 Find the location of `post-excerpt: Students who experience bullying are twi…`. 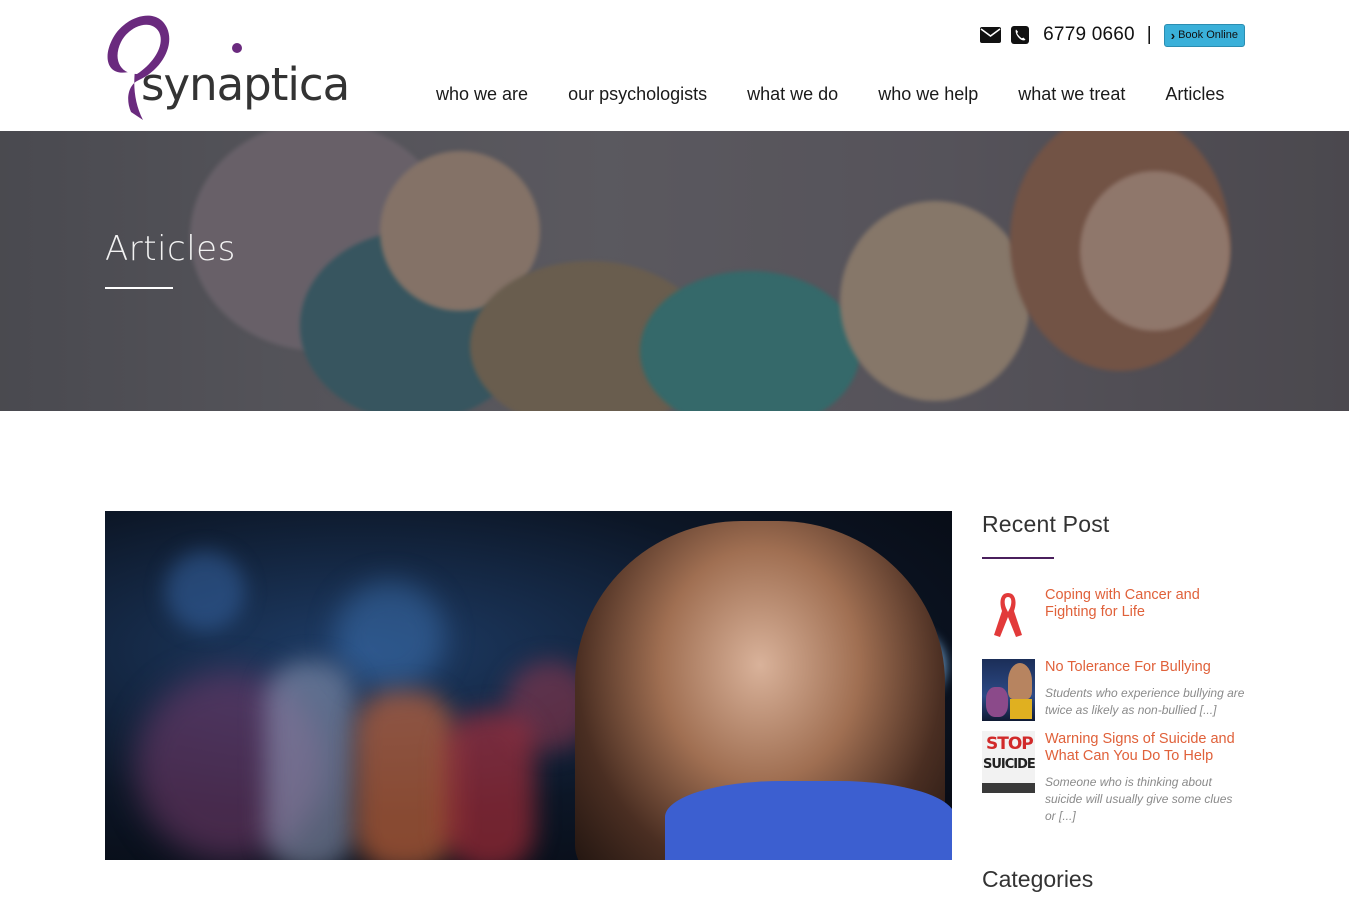

post-excerpt: Students who experience bullying are twi… is located at coordinates (1145, 701).